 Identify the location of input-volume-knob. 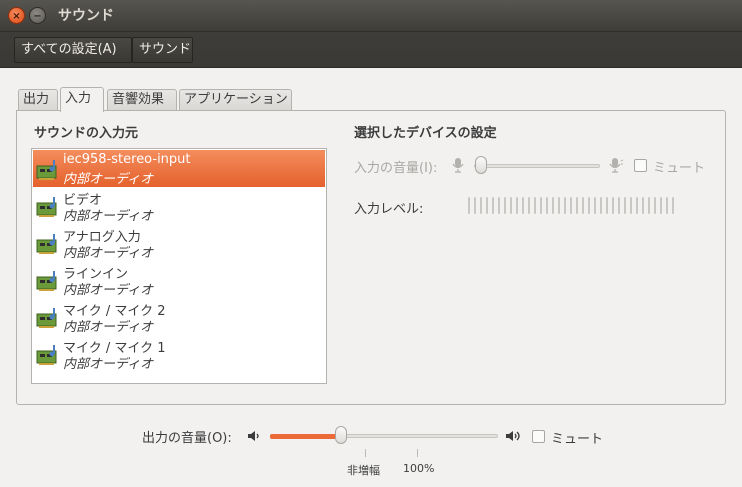
(481, 165).